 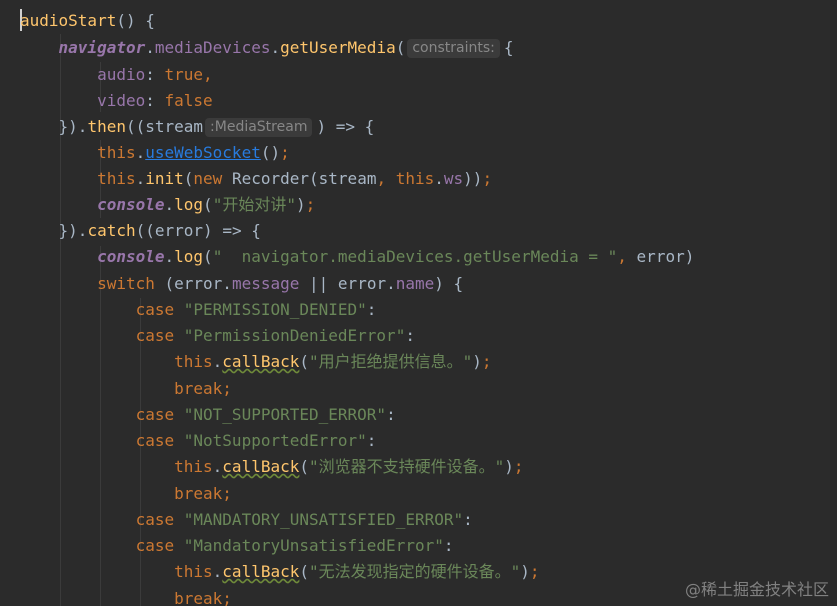 I want to click on keyword: true, so click(x=184, y=74).